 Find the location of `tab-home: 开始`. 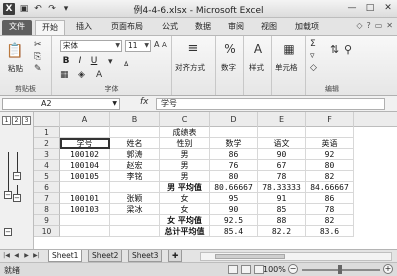

tab-home: 开始 is located at coordinates (50, 27).